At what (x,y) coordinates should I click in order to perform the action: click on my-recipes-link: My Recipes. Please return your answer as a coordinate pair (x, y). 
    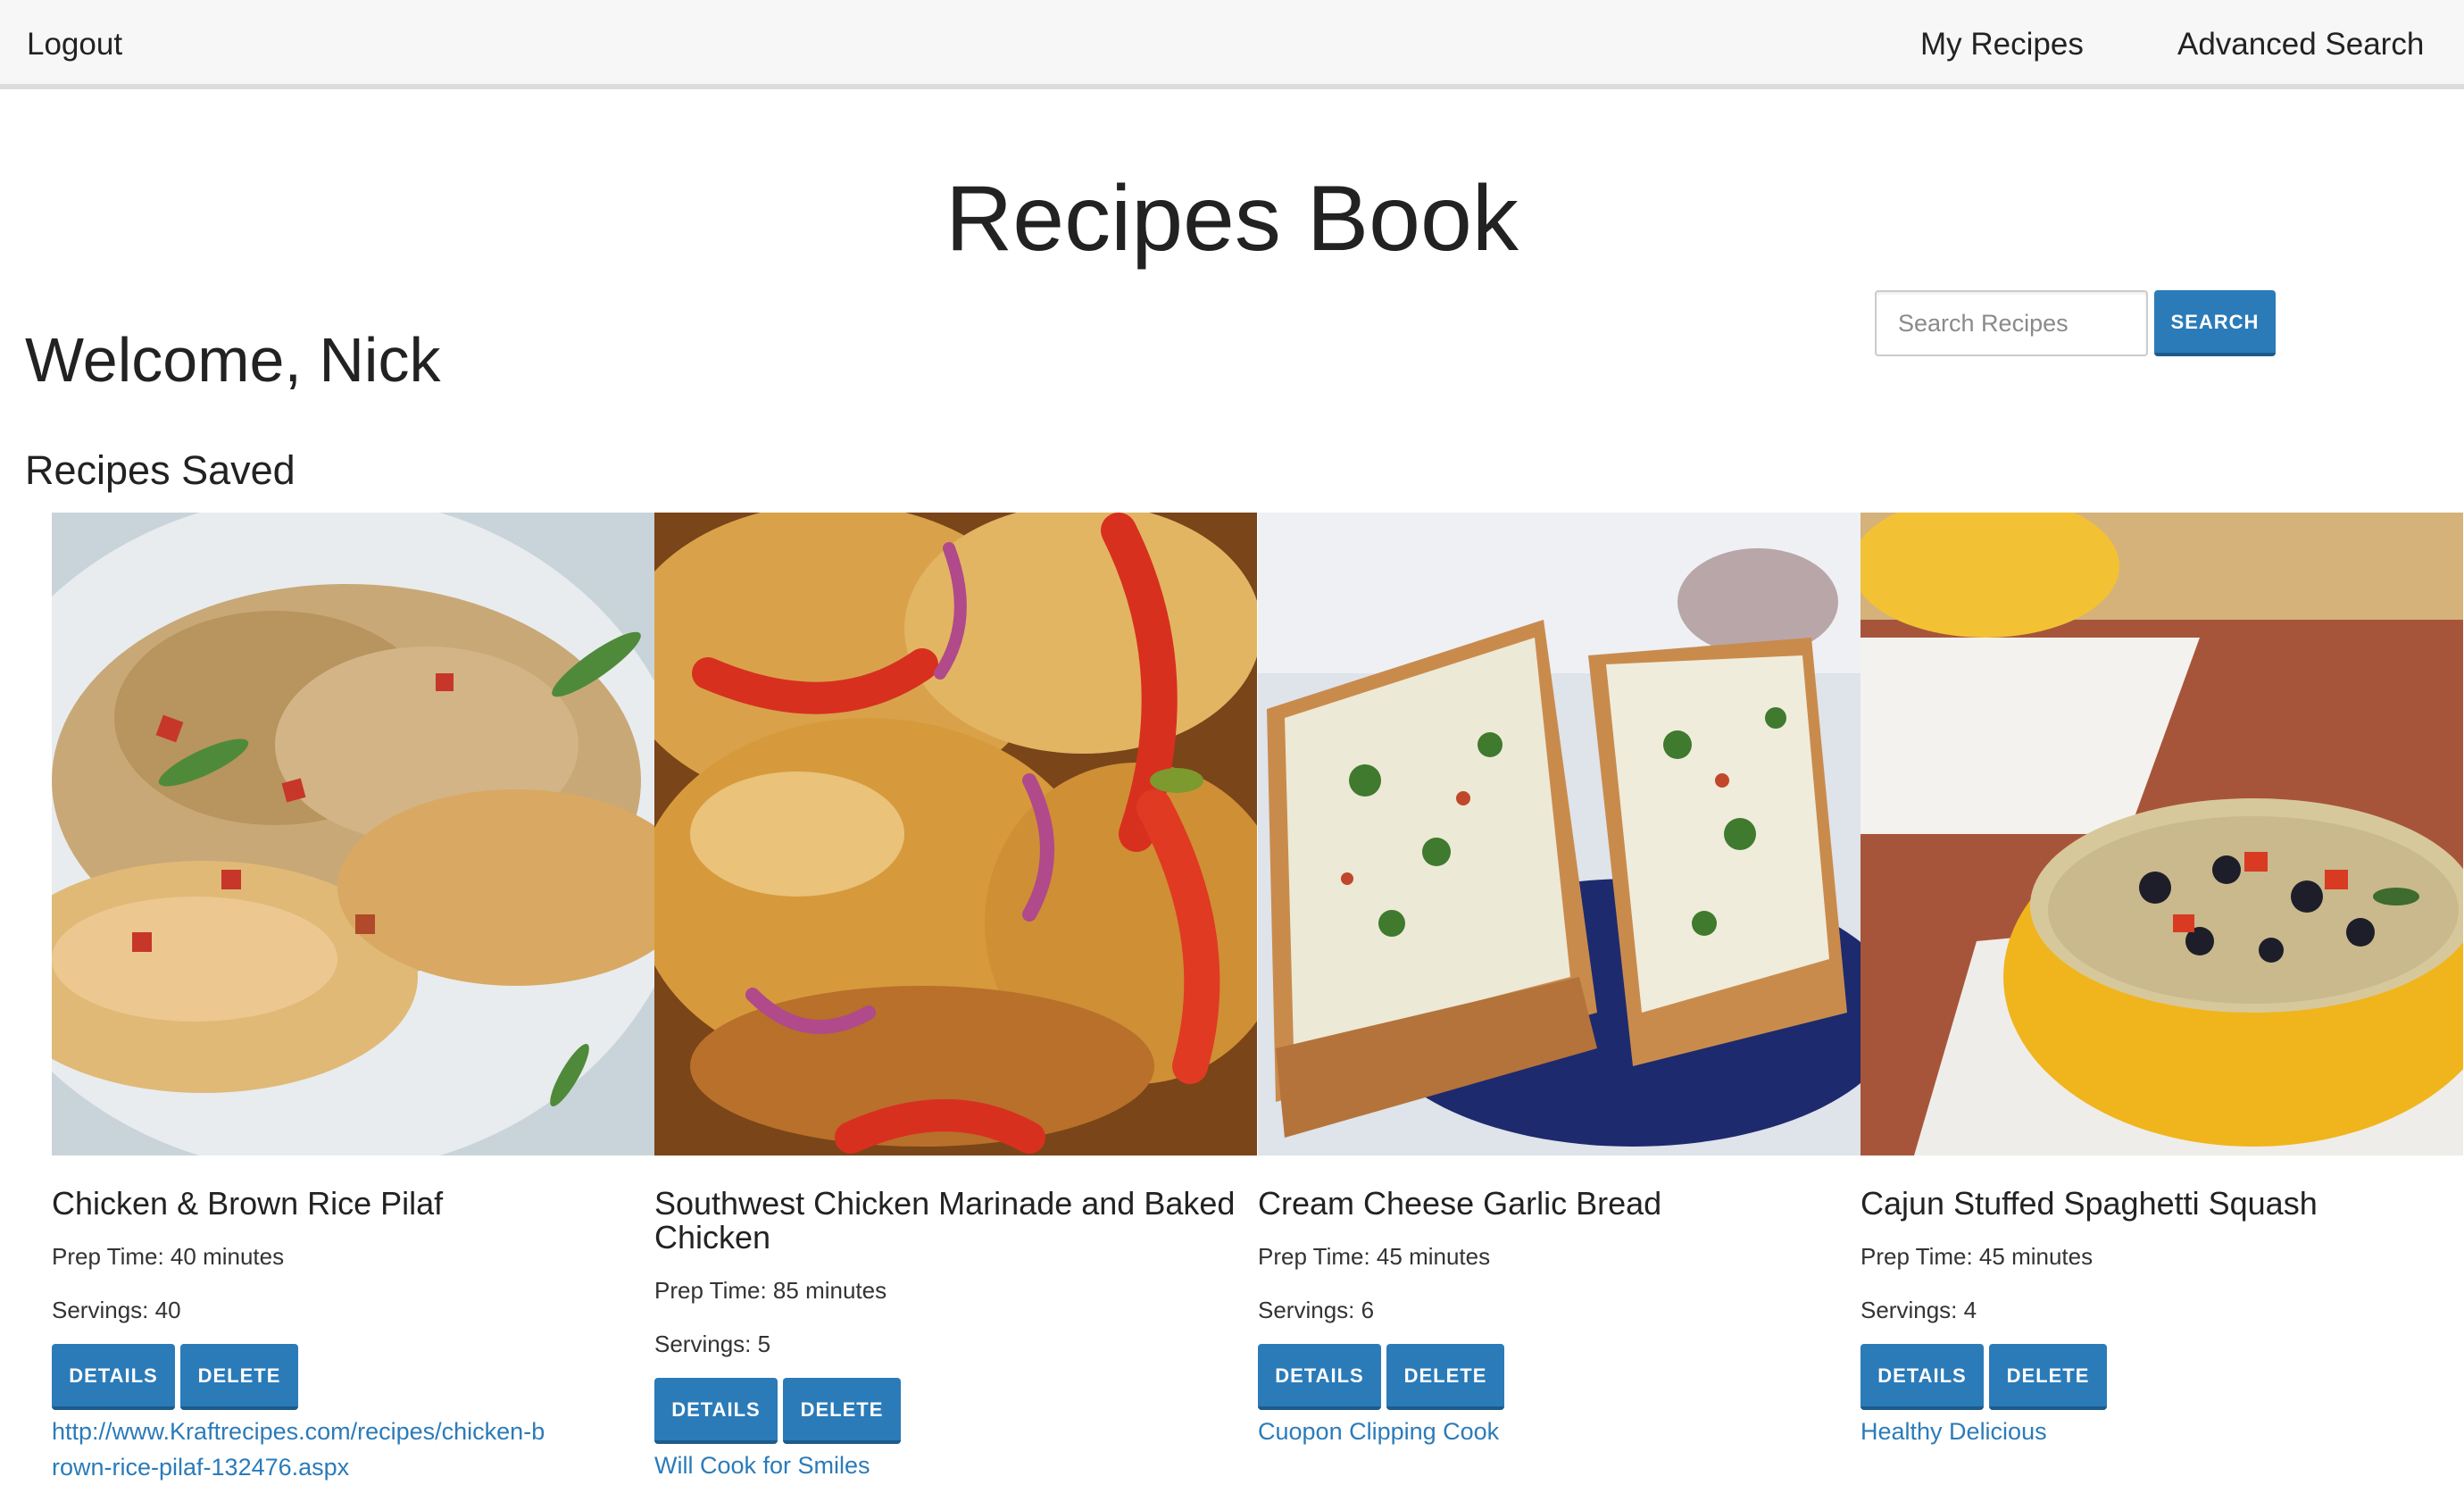
    Looking at the image, I should click on (2002, 44).